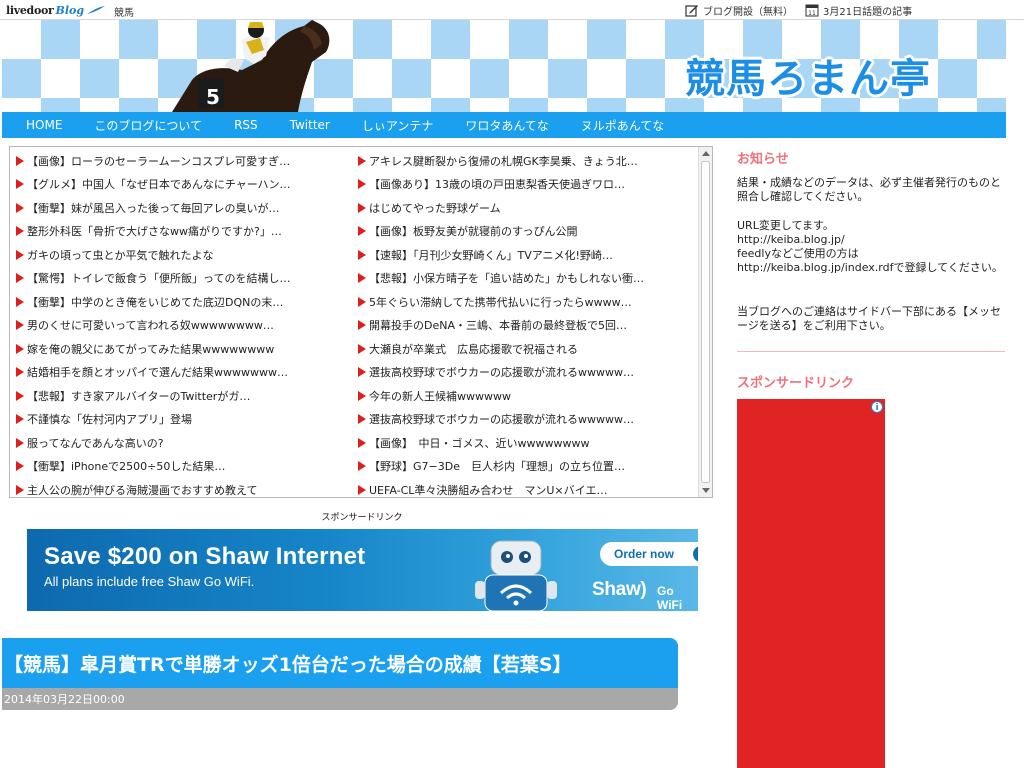 This screenshot has width=1024, height=768. What do you see at coordinates (386, 125) in the screenshot?
I see `nav-shii-antenna: しぃアンテナ` at bounding box center [386, 125].